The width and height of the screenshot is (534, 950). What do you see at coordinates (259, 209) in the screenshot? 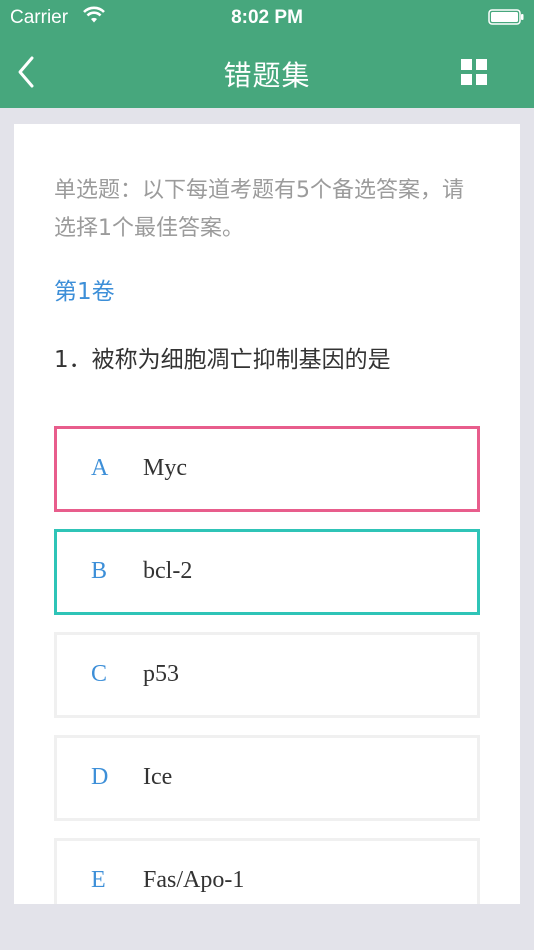
I see `question-type-description: 单选题：以下每道考题有5个备选答案，请选择1个最佳答案。` at bounding box center [259, 209].